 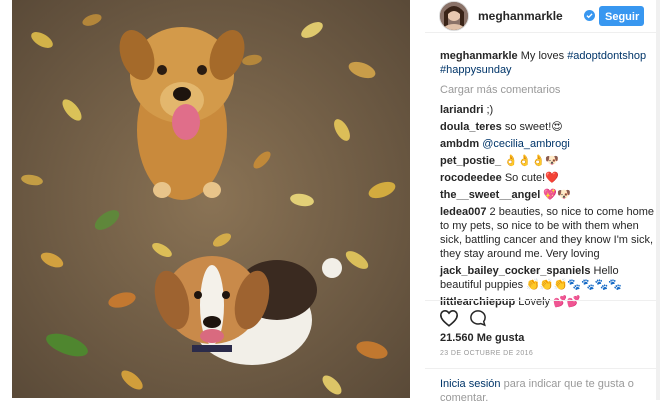 What do you see at coordinates (470, 384) in the screenshot?
I see `login-link: Inicia sesión` at bounding box center [470, 384].